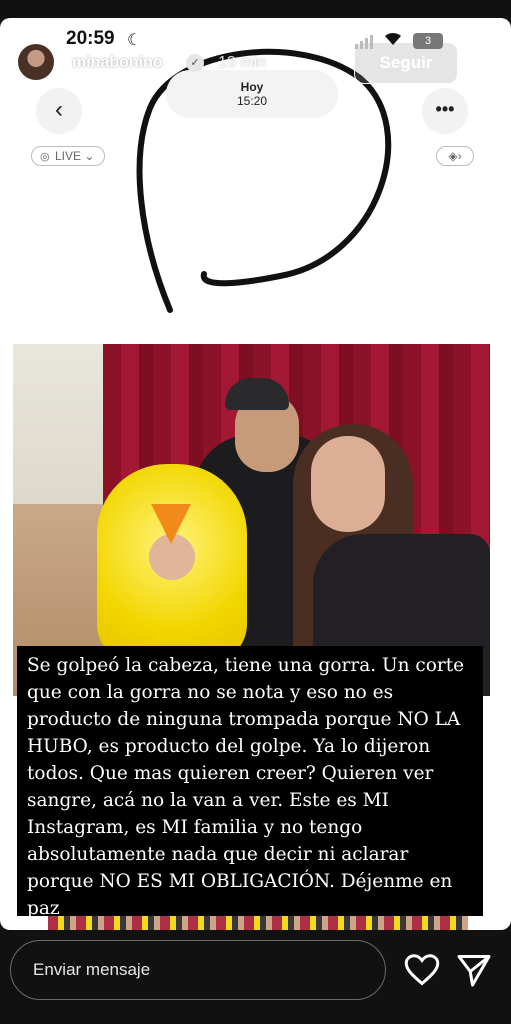  What do you see at coordinates (89, 156) in the screenshot?
I see `chevron-down-icon: ⌄` at bounding box center [89, 156].